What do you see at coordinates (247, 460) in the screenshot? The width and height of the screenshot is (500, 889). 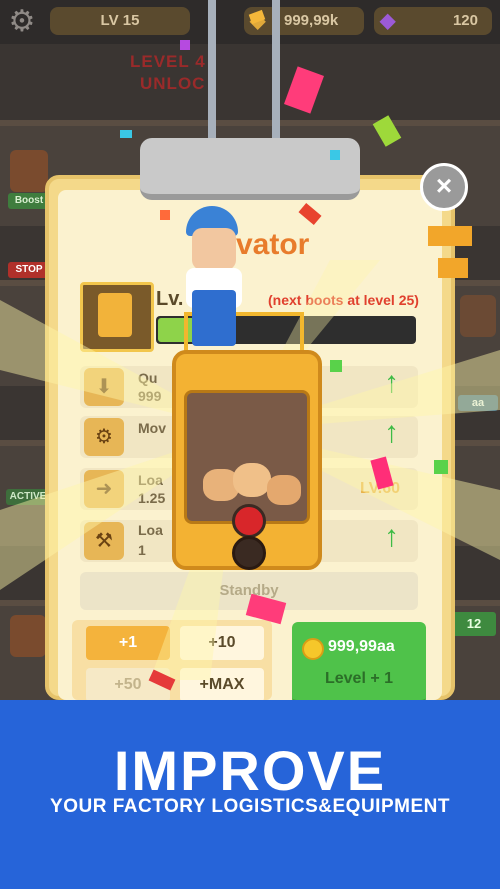 I see `elevator-cabin` at bounding box center [247, 460].